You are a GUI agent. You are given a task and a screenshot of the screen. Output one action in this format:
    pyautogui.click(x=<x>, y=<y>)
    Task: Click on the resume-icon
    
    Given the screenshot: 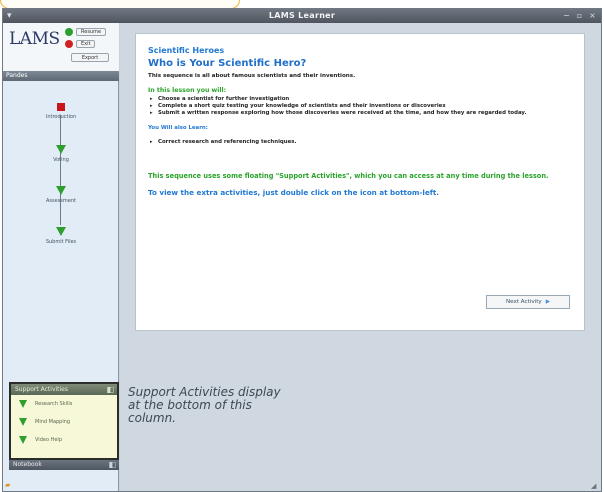 What is the action you would take?
    pyautogui.click(x=69, y=32)
    